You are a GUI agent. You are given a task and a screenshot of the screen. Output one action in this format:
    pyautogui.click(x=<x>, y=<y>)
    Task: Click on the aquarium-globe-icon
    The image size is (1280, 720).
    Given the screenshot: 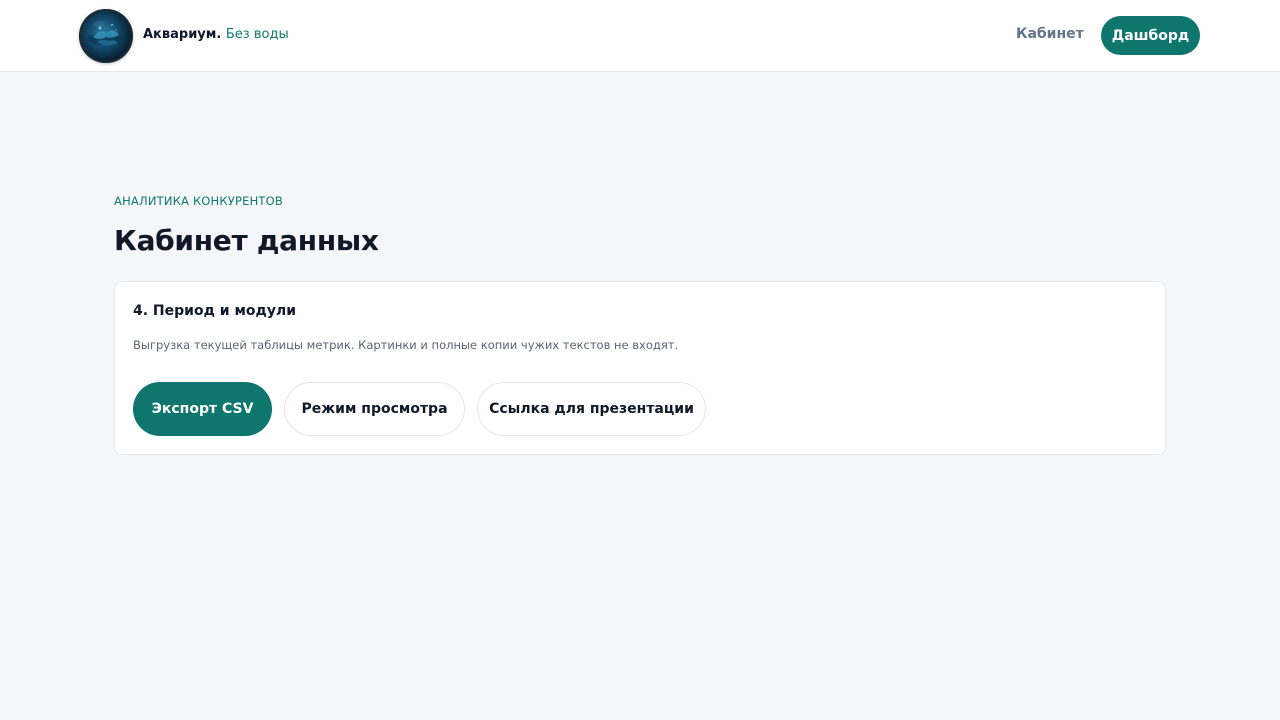 What is the action you would take?
    pyautogui.click(x=106, y=36)
    